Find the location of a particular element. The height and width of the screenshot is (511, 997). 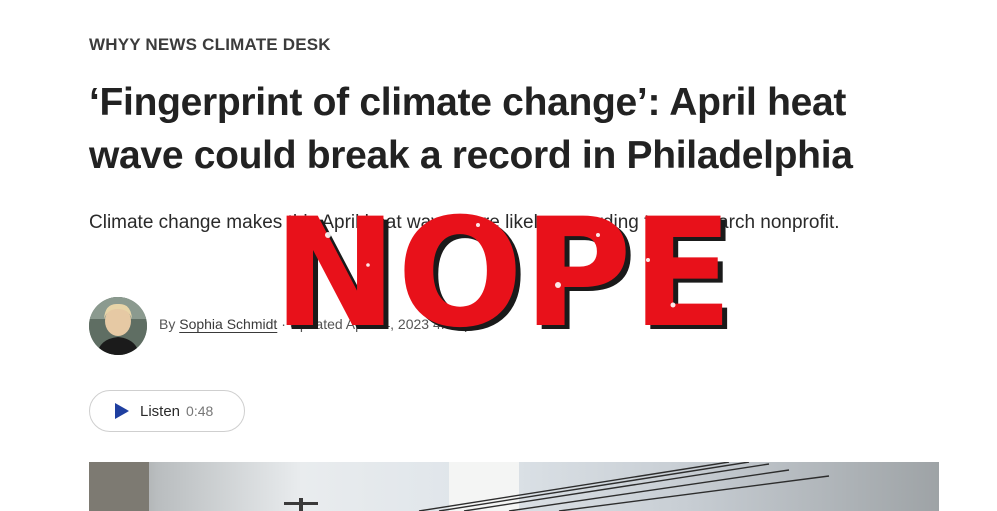

byline-prefix: By is located at coordinates (167, 324).